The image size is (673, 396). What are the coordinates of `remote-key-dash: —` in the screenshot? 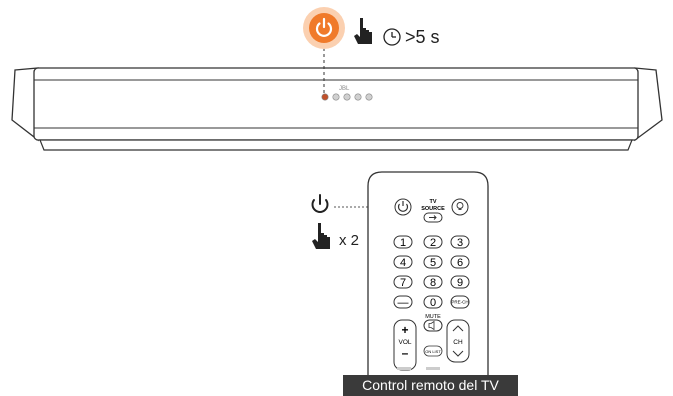 It's located at (403, 302).